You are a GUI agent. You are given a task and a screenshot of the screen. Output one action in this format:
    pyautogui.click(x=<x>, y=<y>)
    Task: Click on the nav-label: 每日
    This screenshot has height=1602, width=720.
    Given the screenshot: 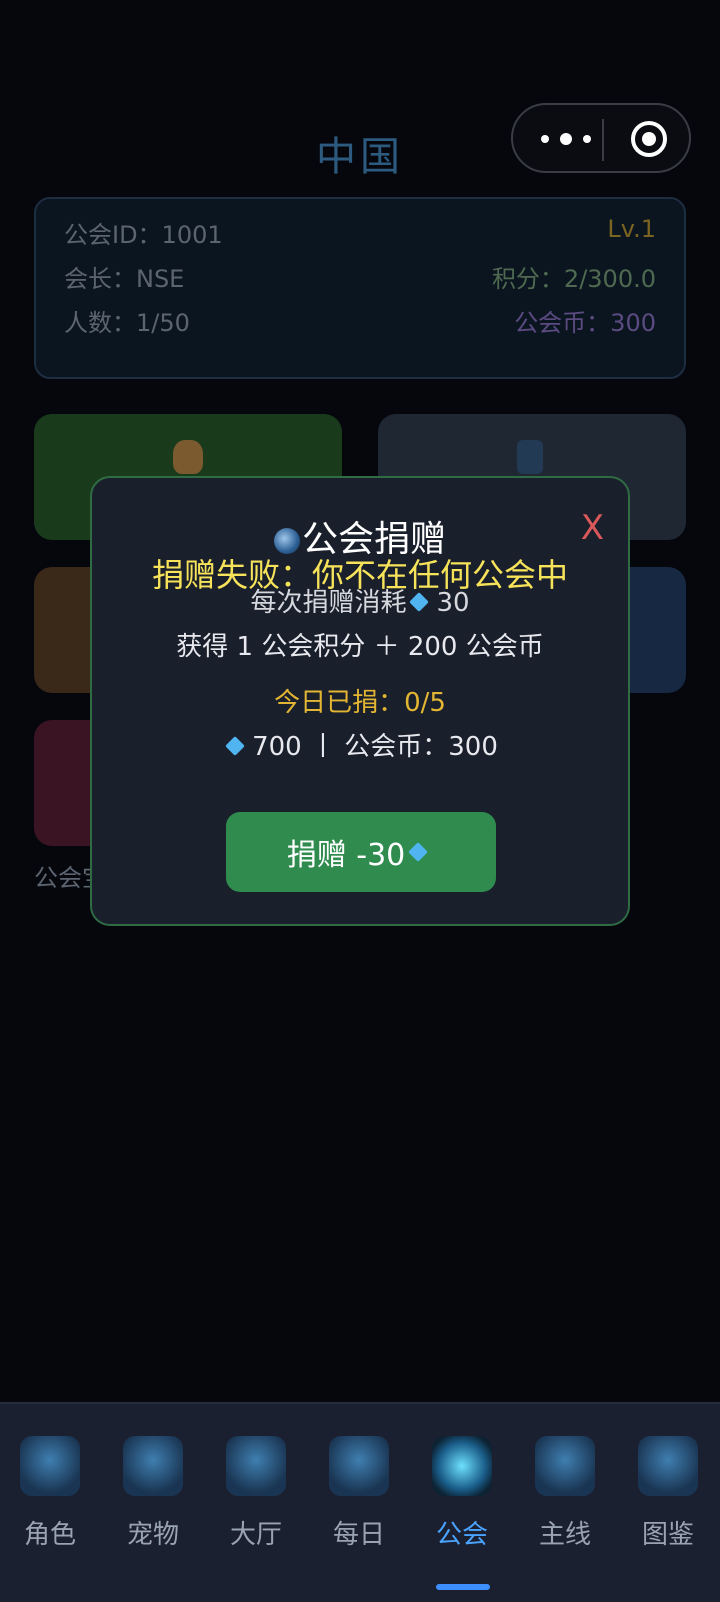 What is the action you would take?
    pyautogui.click(x=358, y=1535)
    